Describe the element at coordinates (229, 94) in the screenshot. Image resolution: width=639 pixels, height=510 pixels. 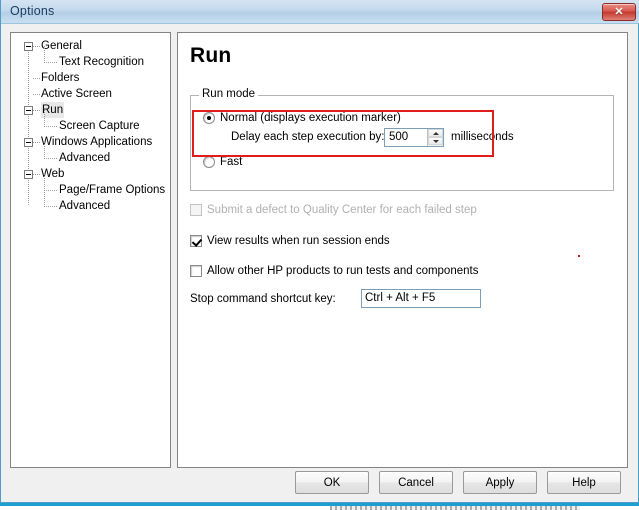
I see `run-mode-legend: Run mode` at that location.